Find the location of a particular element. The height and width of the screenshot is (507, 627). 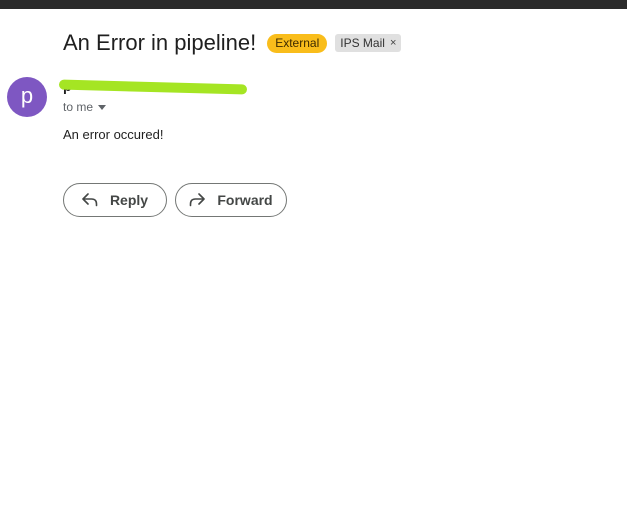

forward-arrow-icon is located at coordinates (198, 200).